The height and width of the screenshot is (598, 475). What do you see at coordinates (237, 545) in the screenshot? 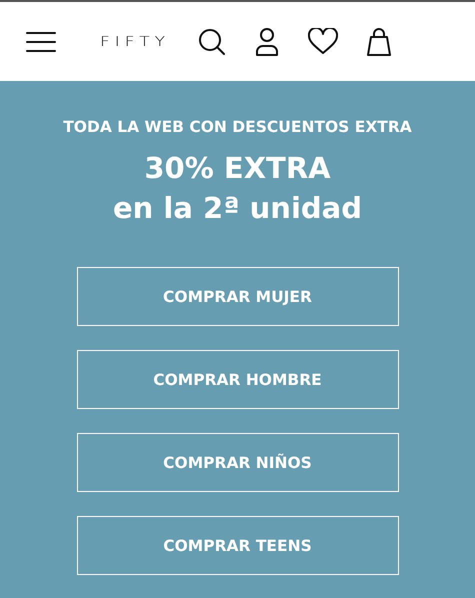
I see `shop-button: COMPRAR TEENS` at bounding box center [237, 545].